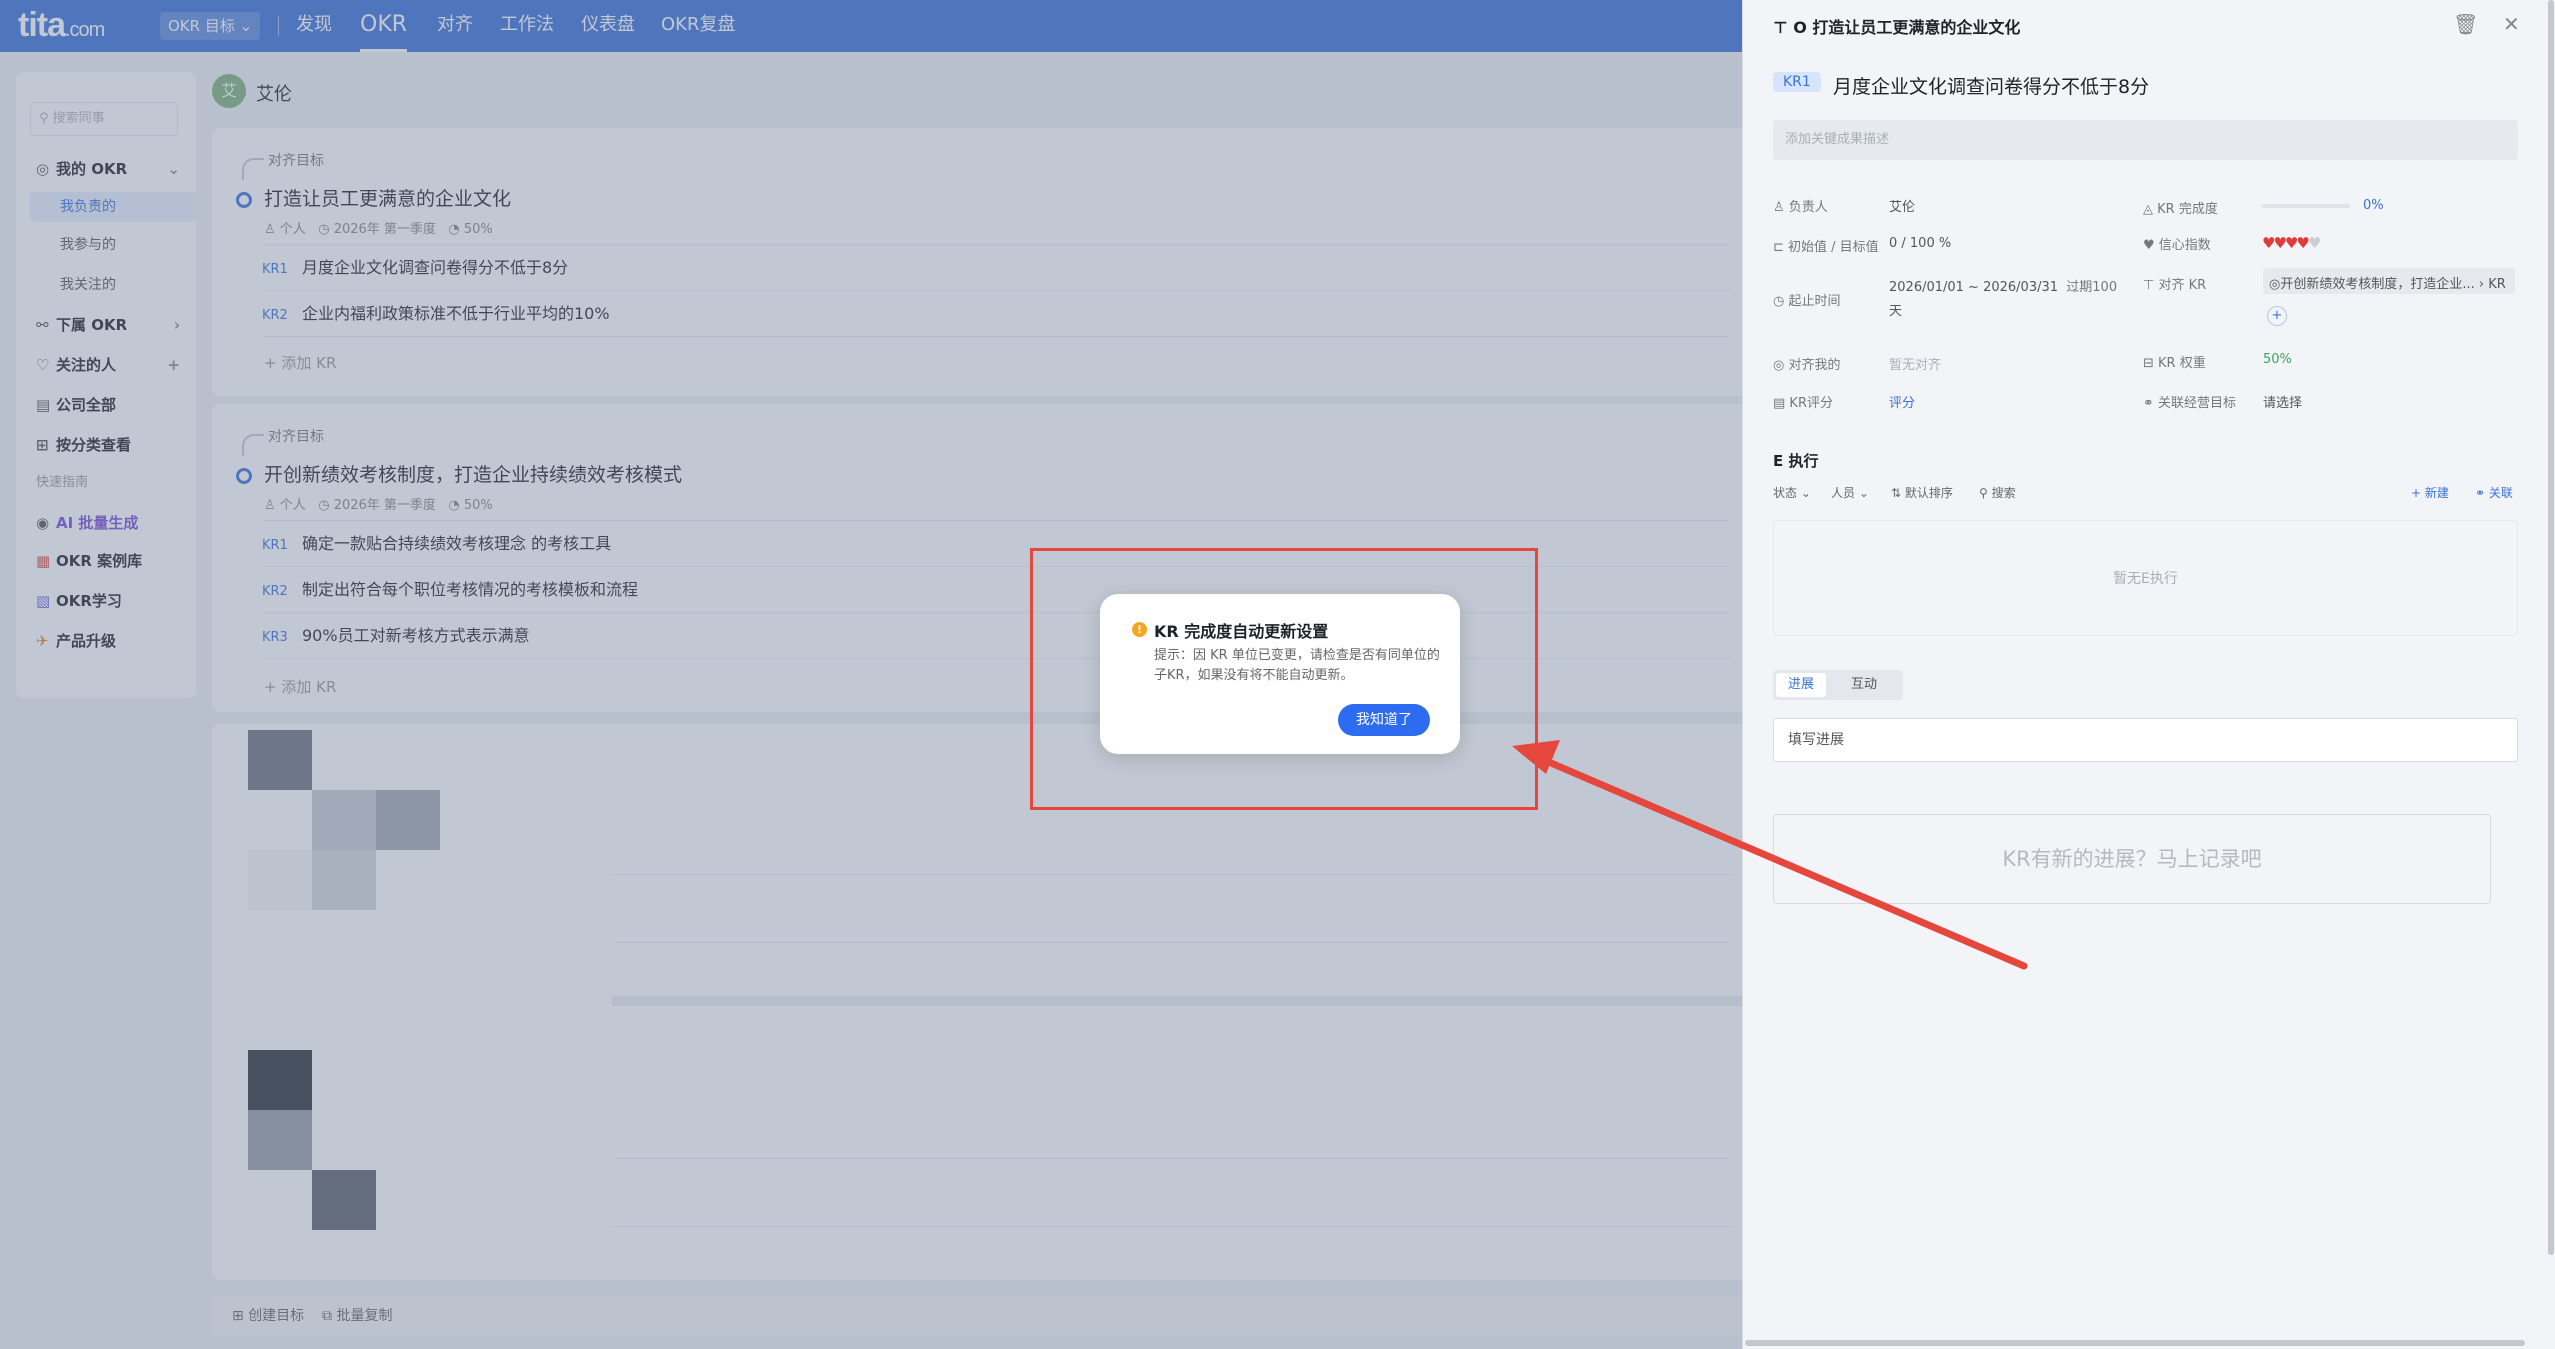  What do you see at coordinates (1777, 860) in the screenshot?
I see `arrow-shaft` at bounding box center [1777, 860].